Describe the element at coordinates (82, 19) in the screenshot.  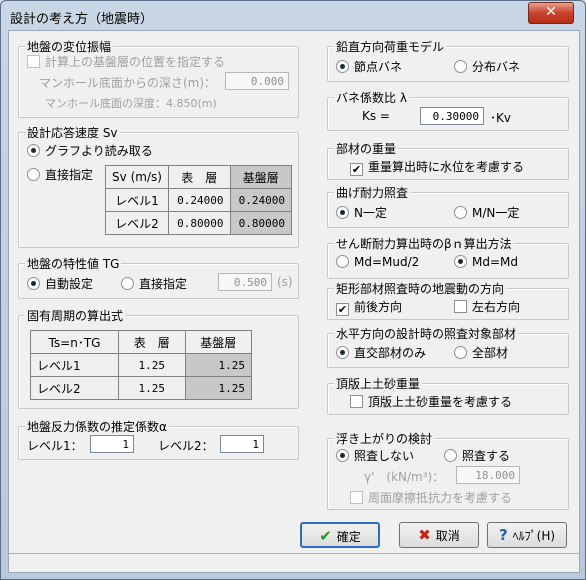
I see `window-title: 設計の考え方（地震時）` at that location.